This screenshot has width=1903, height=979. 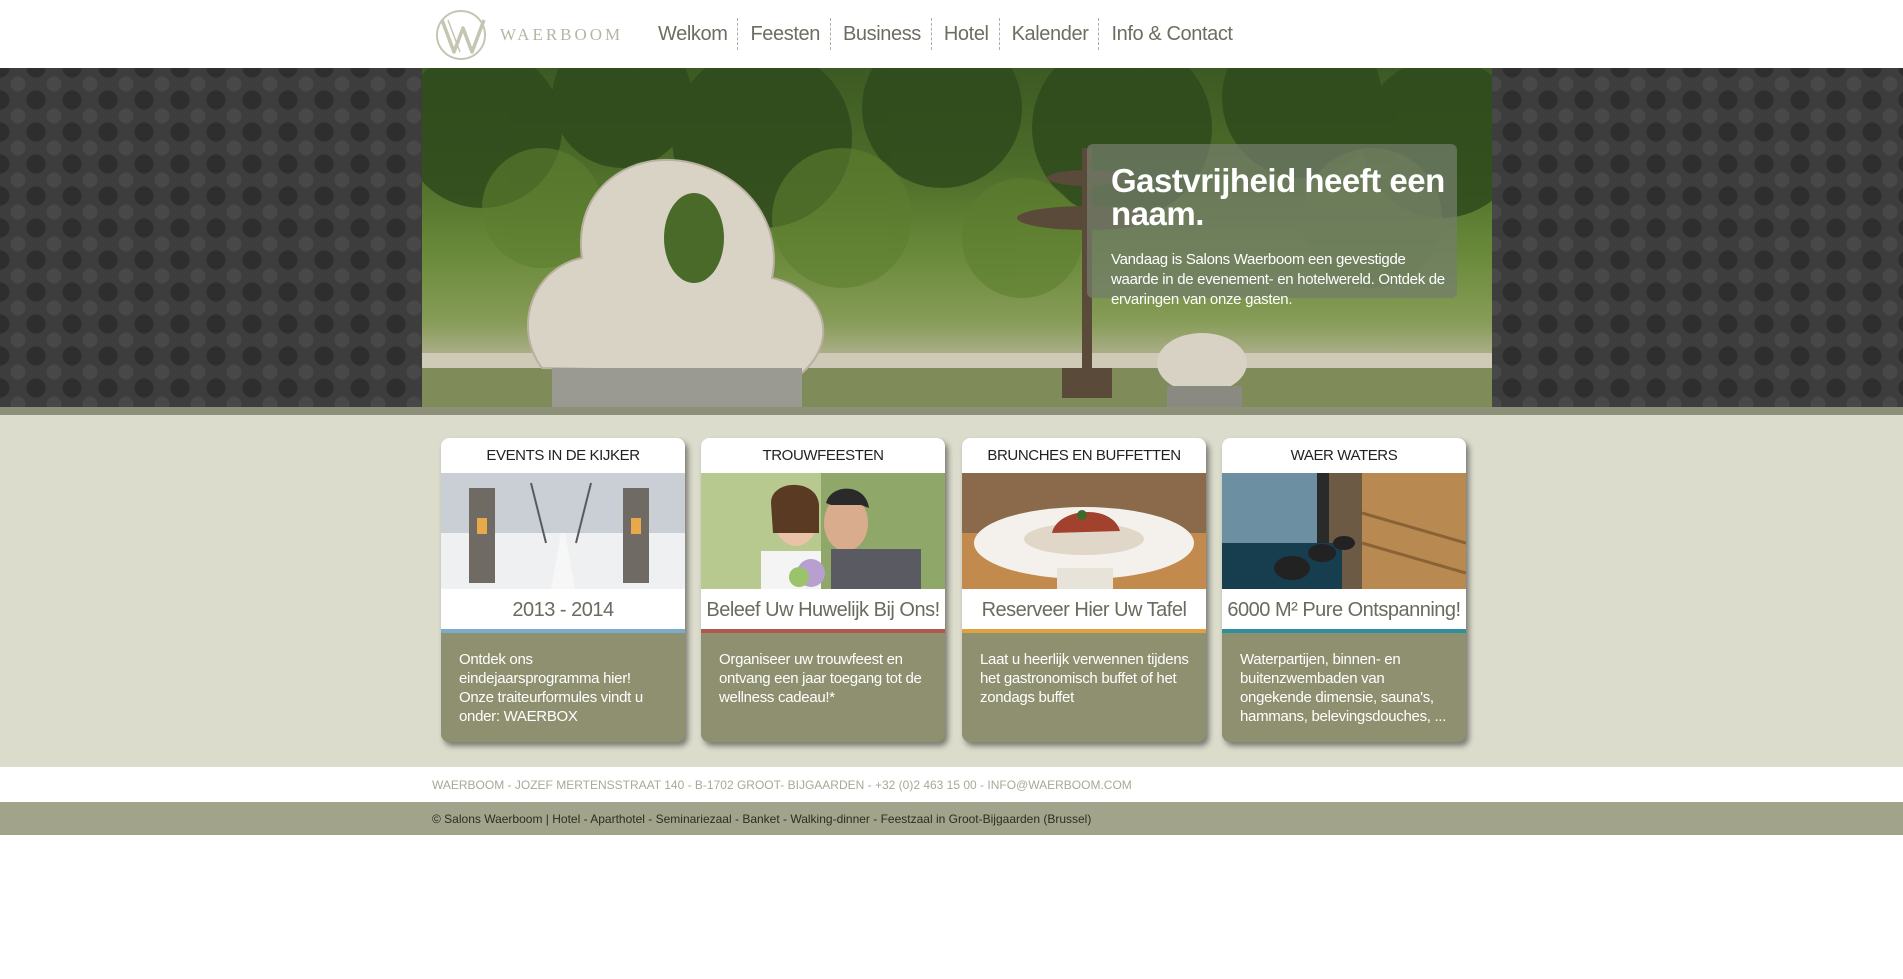 What do you see at coordinates (563, 609) in the screenshot?
I see `card-subtitle: 2013 - 2014` at bounding box center [563, 609].